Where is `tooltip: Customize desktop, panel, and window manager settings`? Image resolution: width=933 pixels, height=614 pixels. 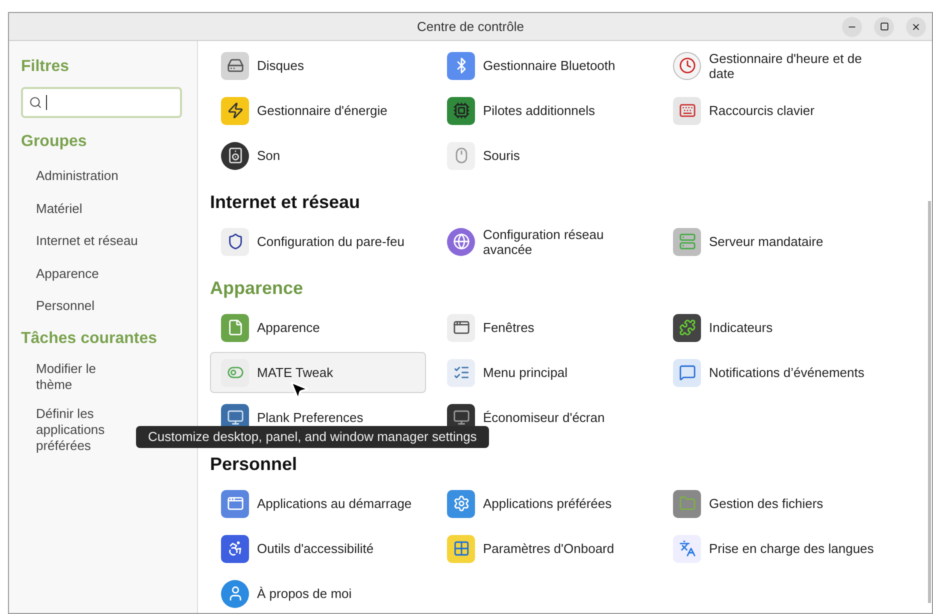 tooltip: Customize desktop, panel, and window manager settings is located at coordinates (312, 437).